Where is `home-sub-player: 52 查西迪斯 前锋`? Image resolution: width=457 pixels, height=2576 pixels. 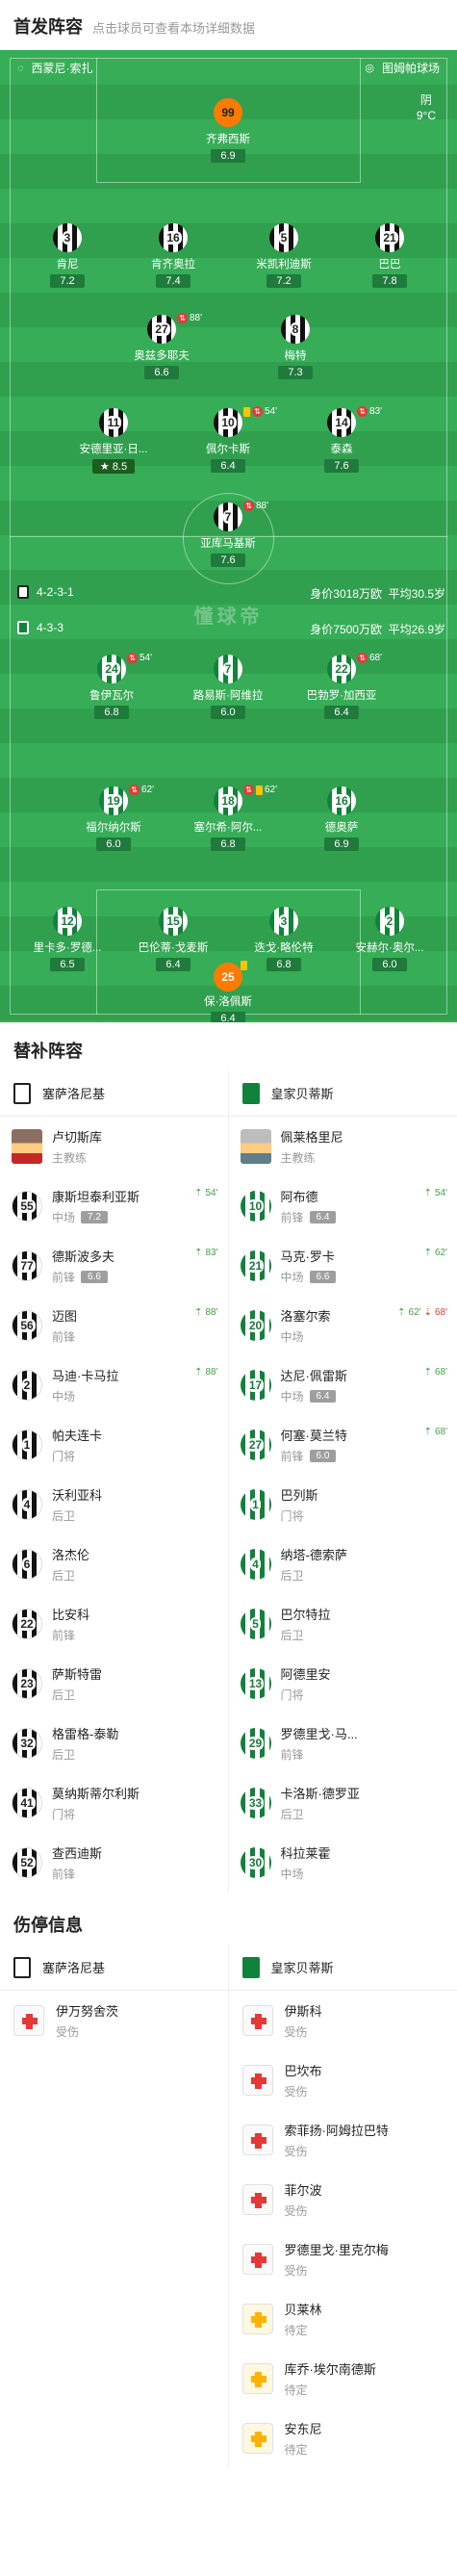
home-sub-player: 52 查西迪斯 前锋 is located at coordinates (114, 1863).